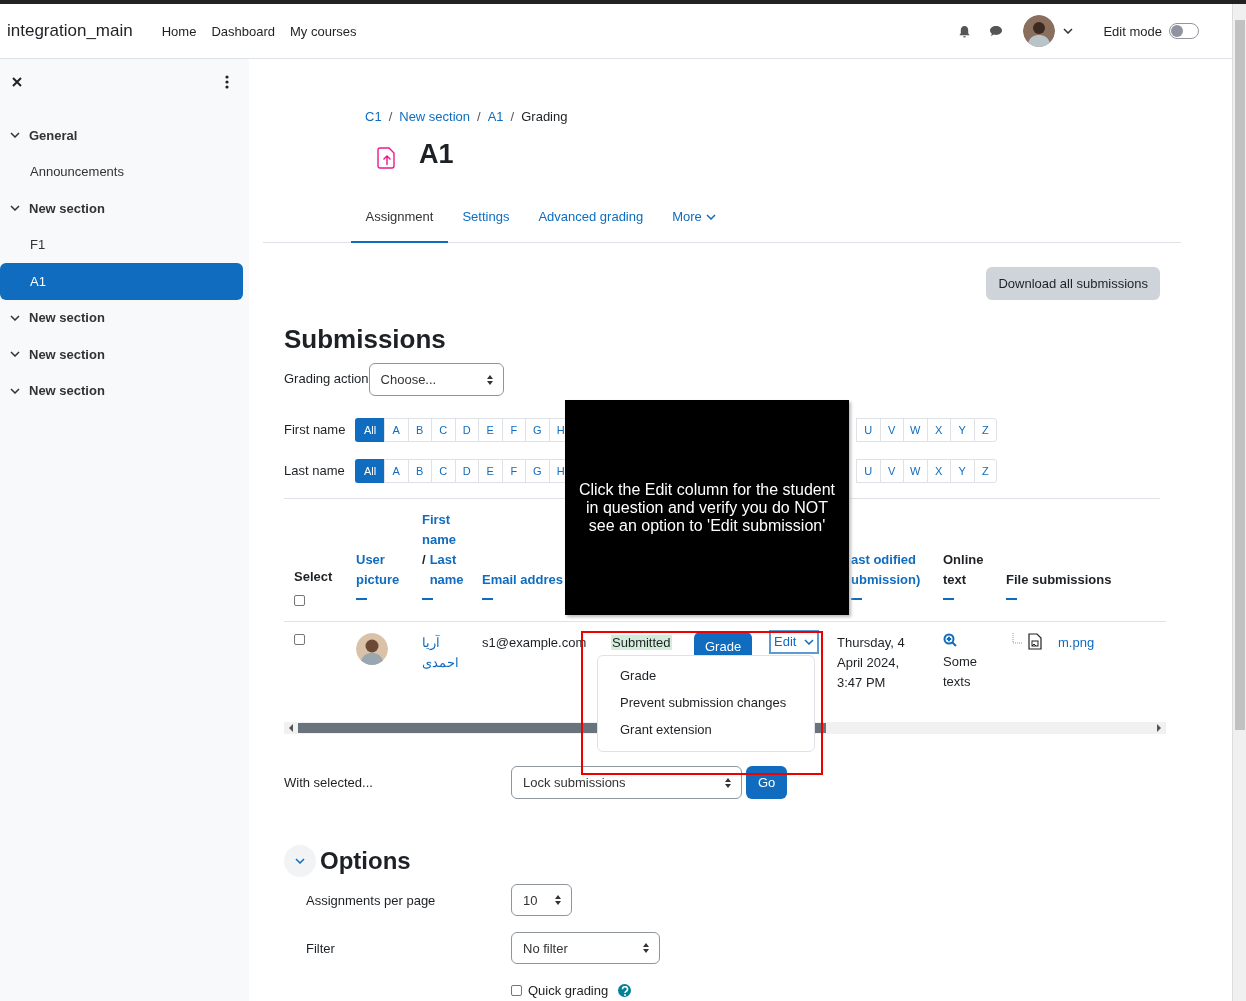  Describe the element at coordinates (436, 154) in the screenshot. I see `page-title: A1` at that location.